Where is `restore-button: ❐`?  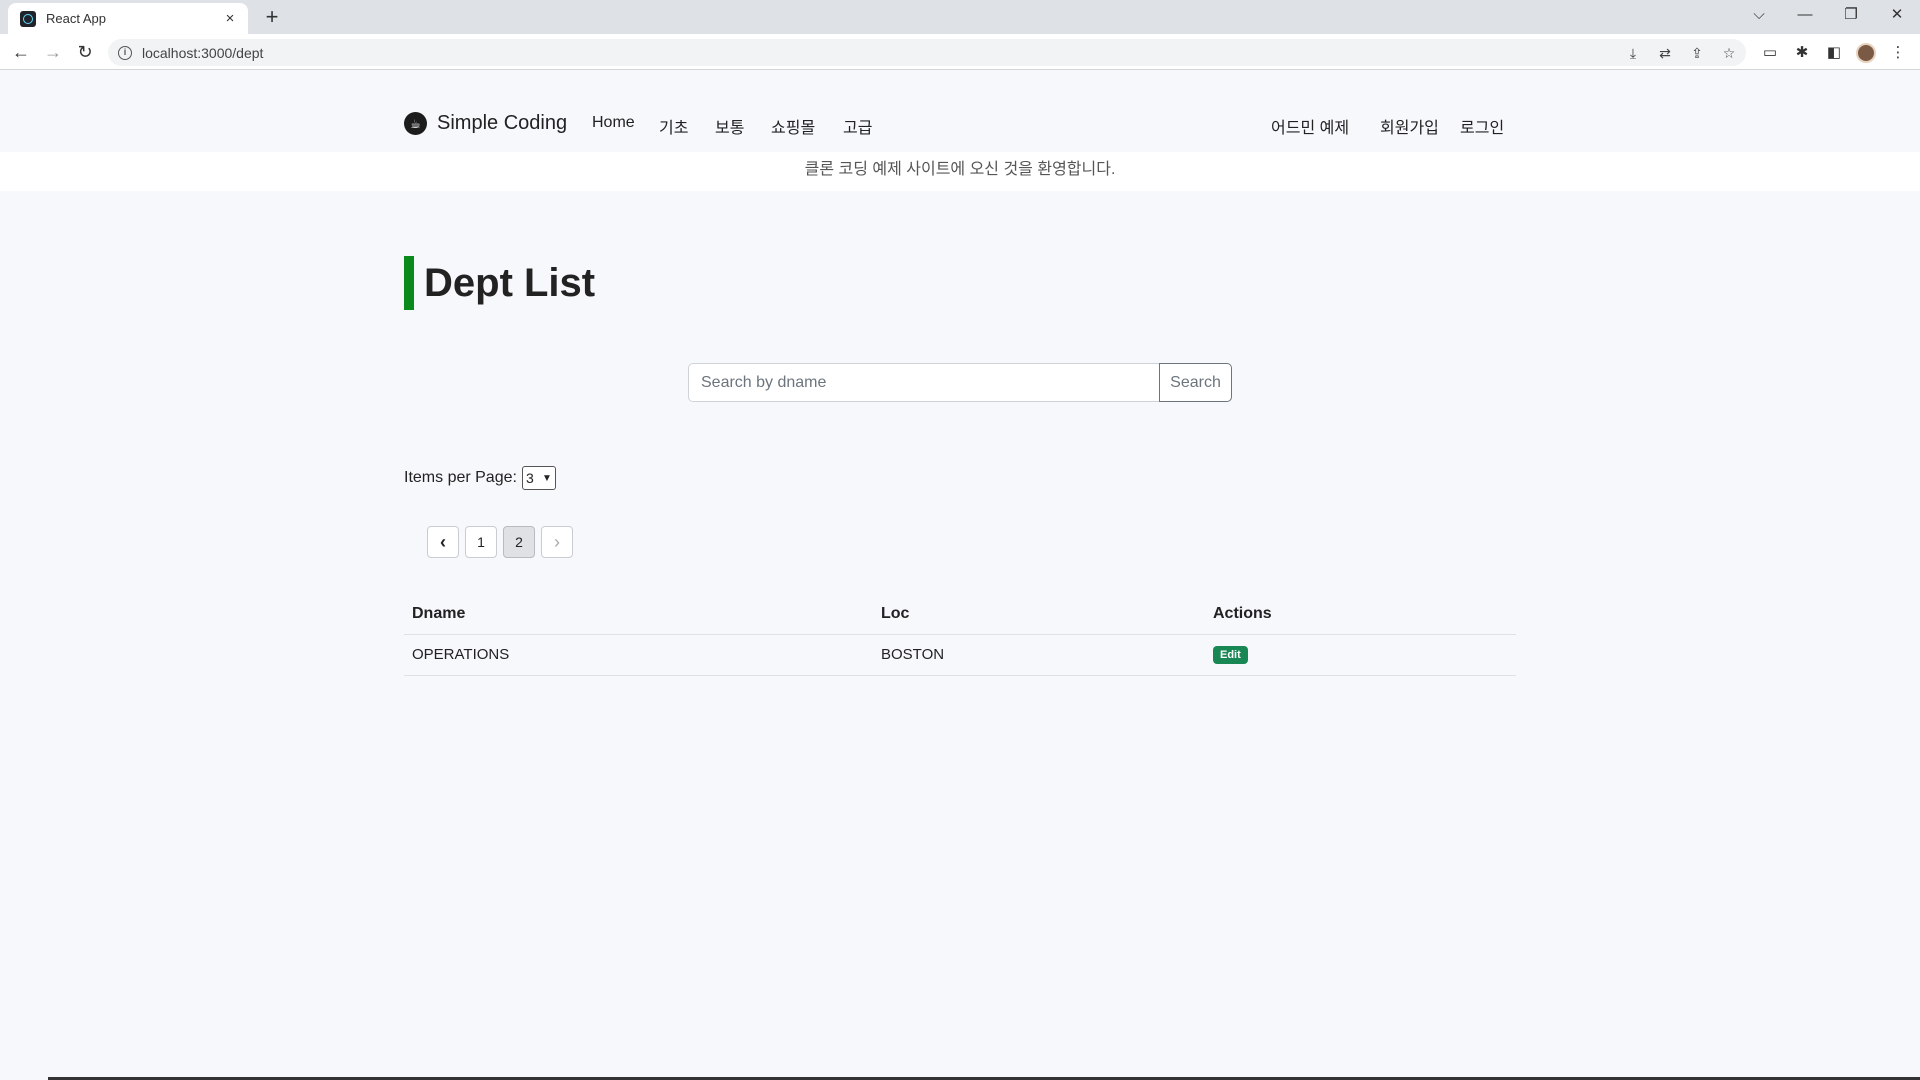 restore-button: ❐ is located at coordinates (1851, 15).